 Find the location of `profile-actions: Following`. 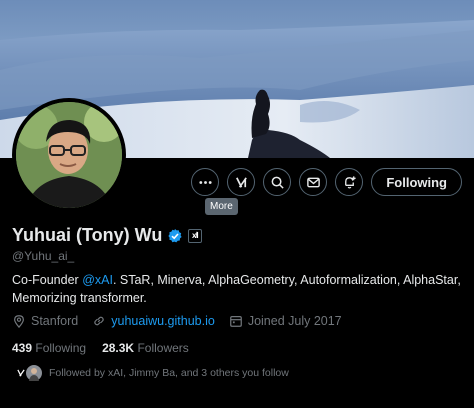

profile-actions: Following is located at coordinates (326, 182).